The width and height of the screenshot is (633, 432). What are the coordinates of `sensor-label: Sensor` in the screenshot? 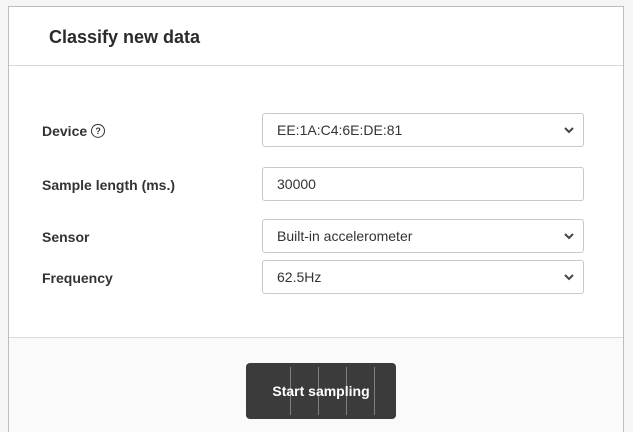 It's located at (66, 237).